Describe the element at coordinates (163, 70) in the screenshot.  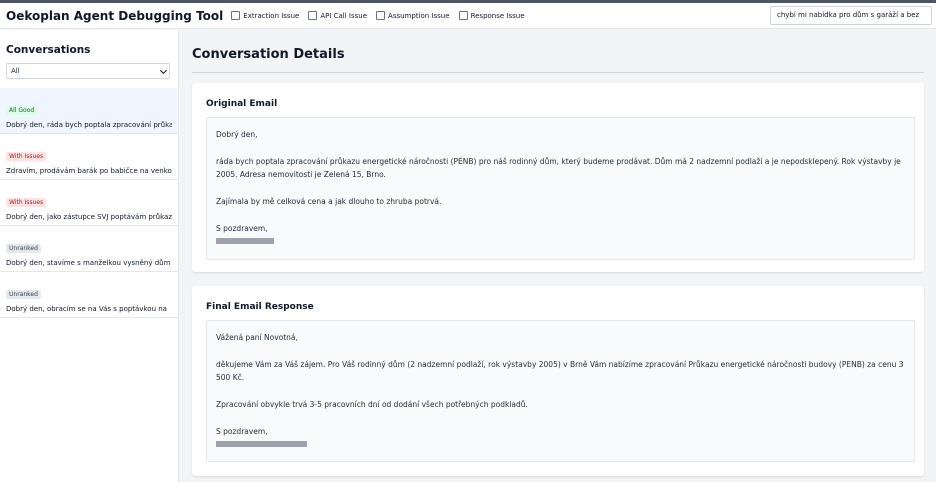
I see `chevron-down-icon` at that location.